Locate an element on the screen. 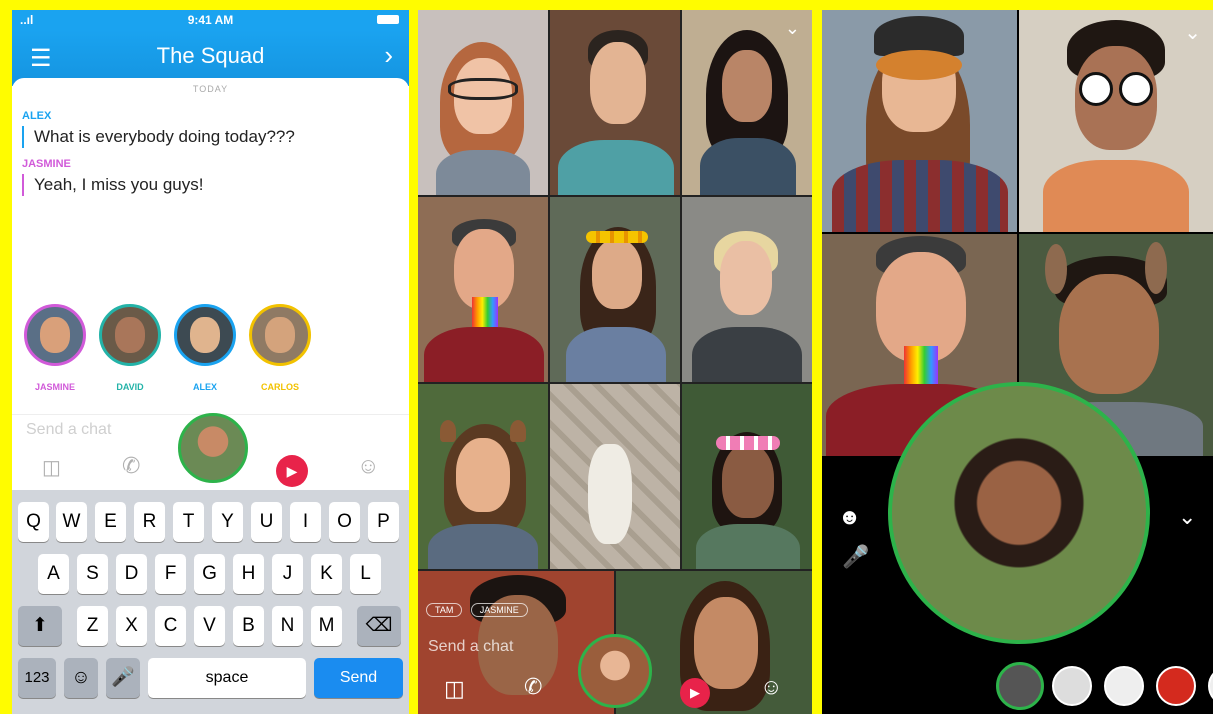  key-o: O is located at coordinates (344, 522).